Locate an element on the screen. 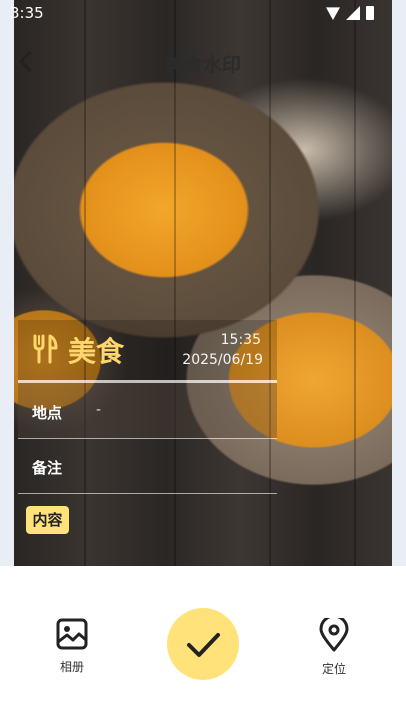 The width and height of the screenshot is (406, 722). check-icon is located at coordinates (203, 645).